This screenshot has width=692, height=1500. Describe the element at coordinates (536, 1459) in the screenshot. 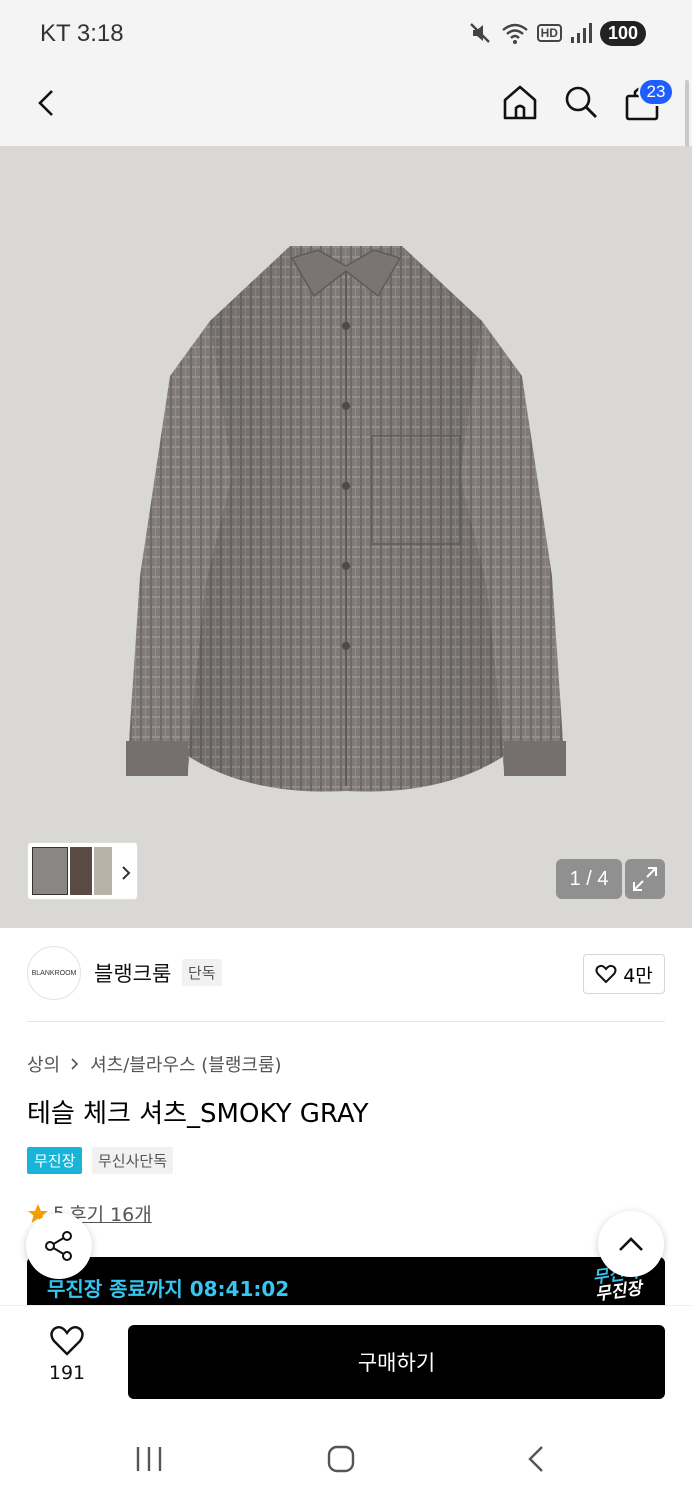

I see `back-nav-icon` at that location.